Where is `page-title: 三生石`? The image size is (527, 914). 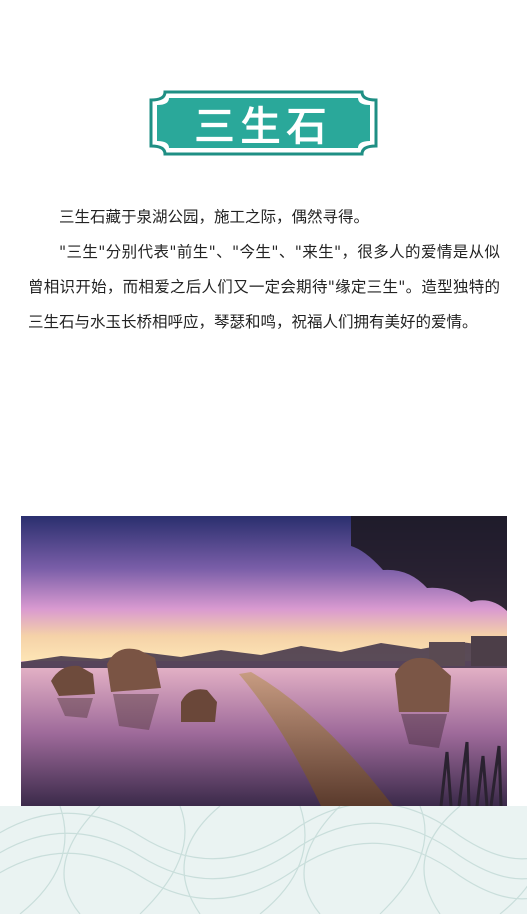
page-title: 三生石 is located at coordinates (263, 127).